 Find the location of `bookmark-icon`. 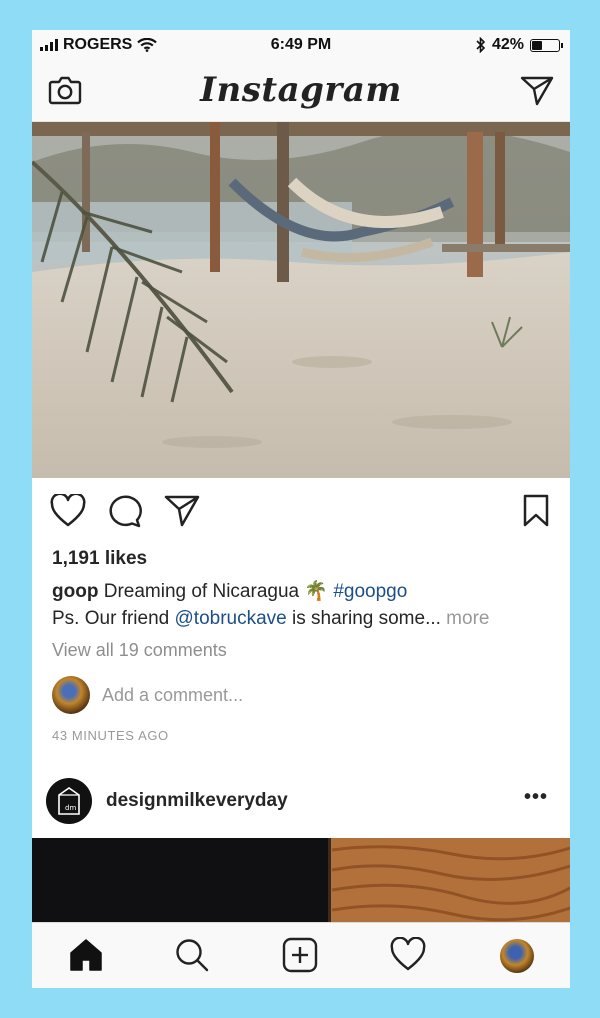

bookmark-icon is located at coordinates (536, 511).